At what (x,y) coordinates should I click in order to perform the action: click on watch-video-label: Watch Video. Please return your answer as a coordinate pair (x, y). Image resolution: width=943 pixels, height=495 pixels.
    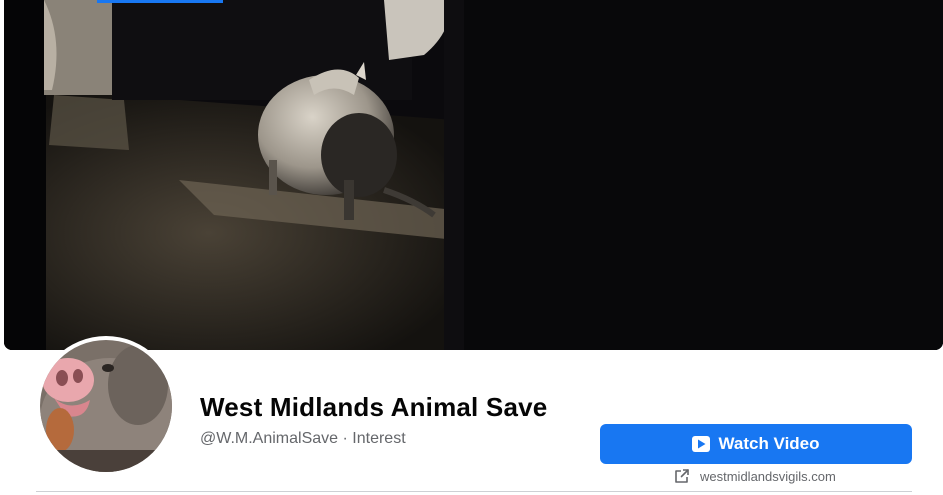
    Looking at the image, I should click on (769, 443).